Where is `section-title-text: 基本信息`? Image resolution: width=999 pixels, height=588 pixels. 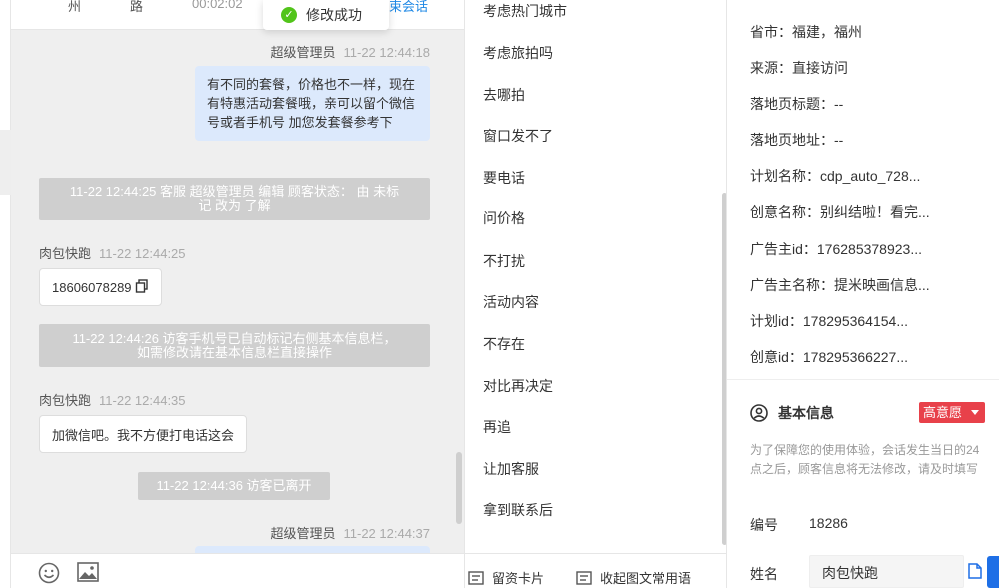 section-title-text: 基本信息 is located at coordinates (806, 413).